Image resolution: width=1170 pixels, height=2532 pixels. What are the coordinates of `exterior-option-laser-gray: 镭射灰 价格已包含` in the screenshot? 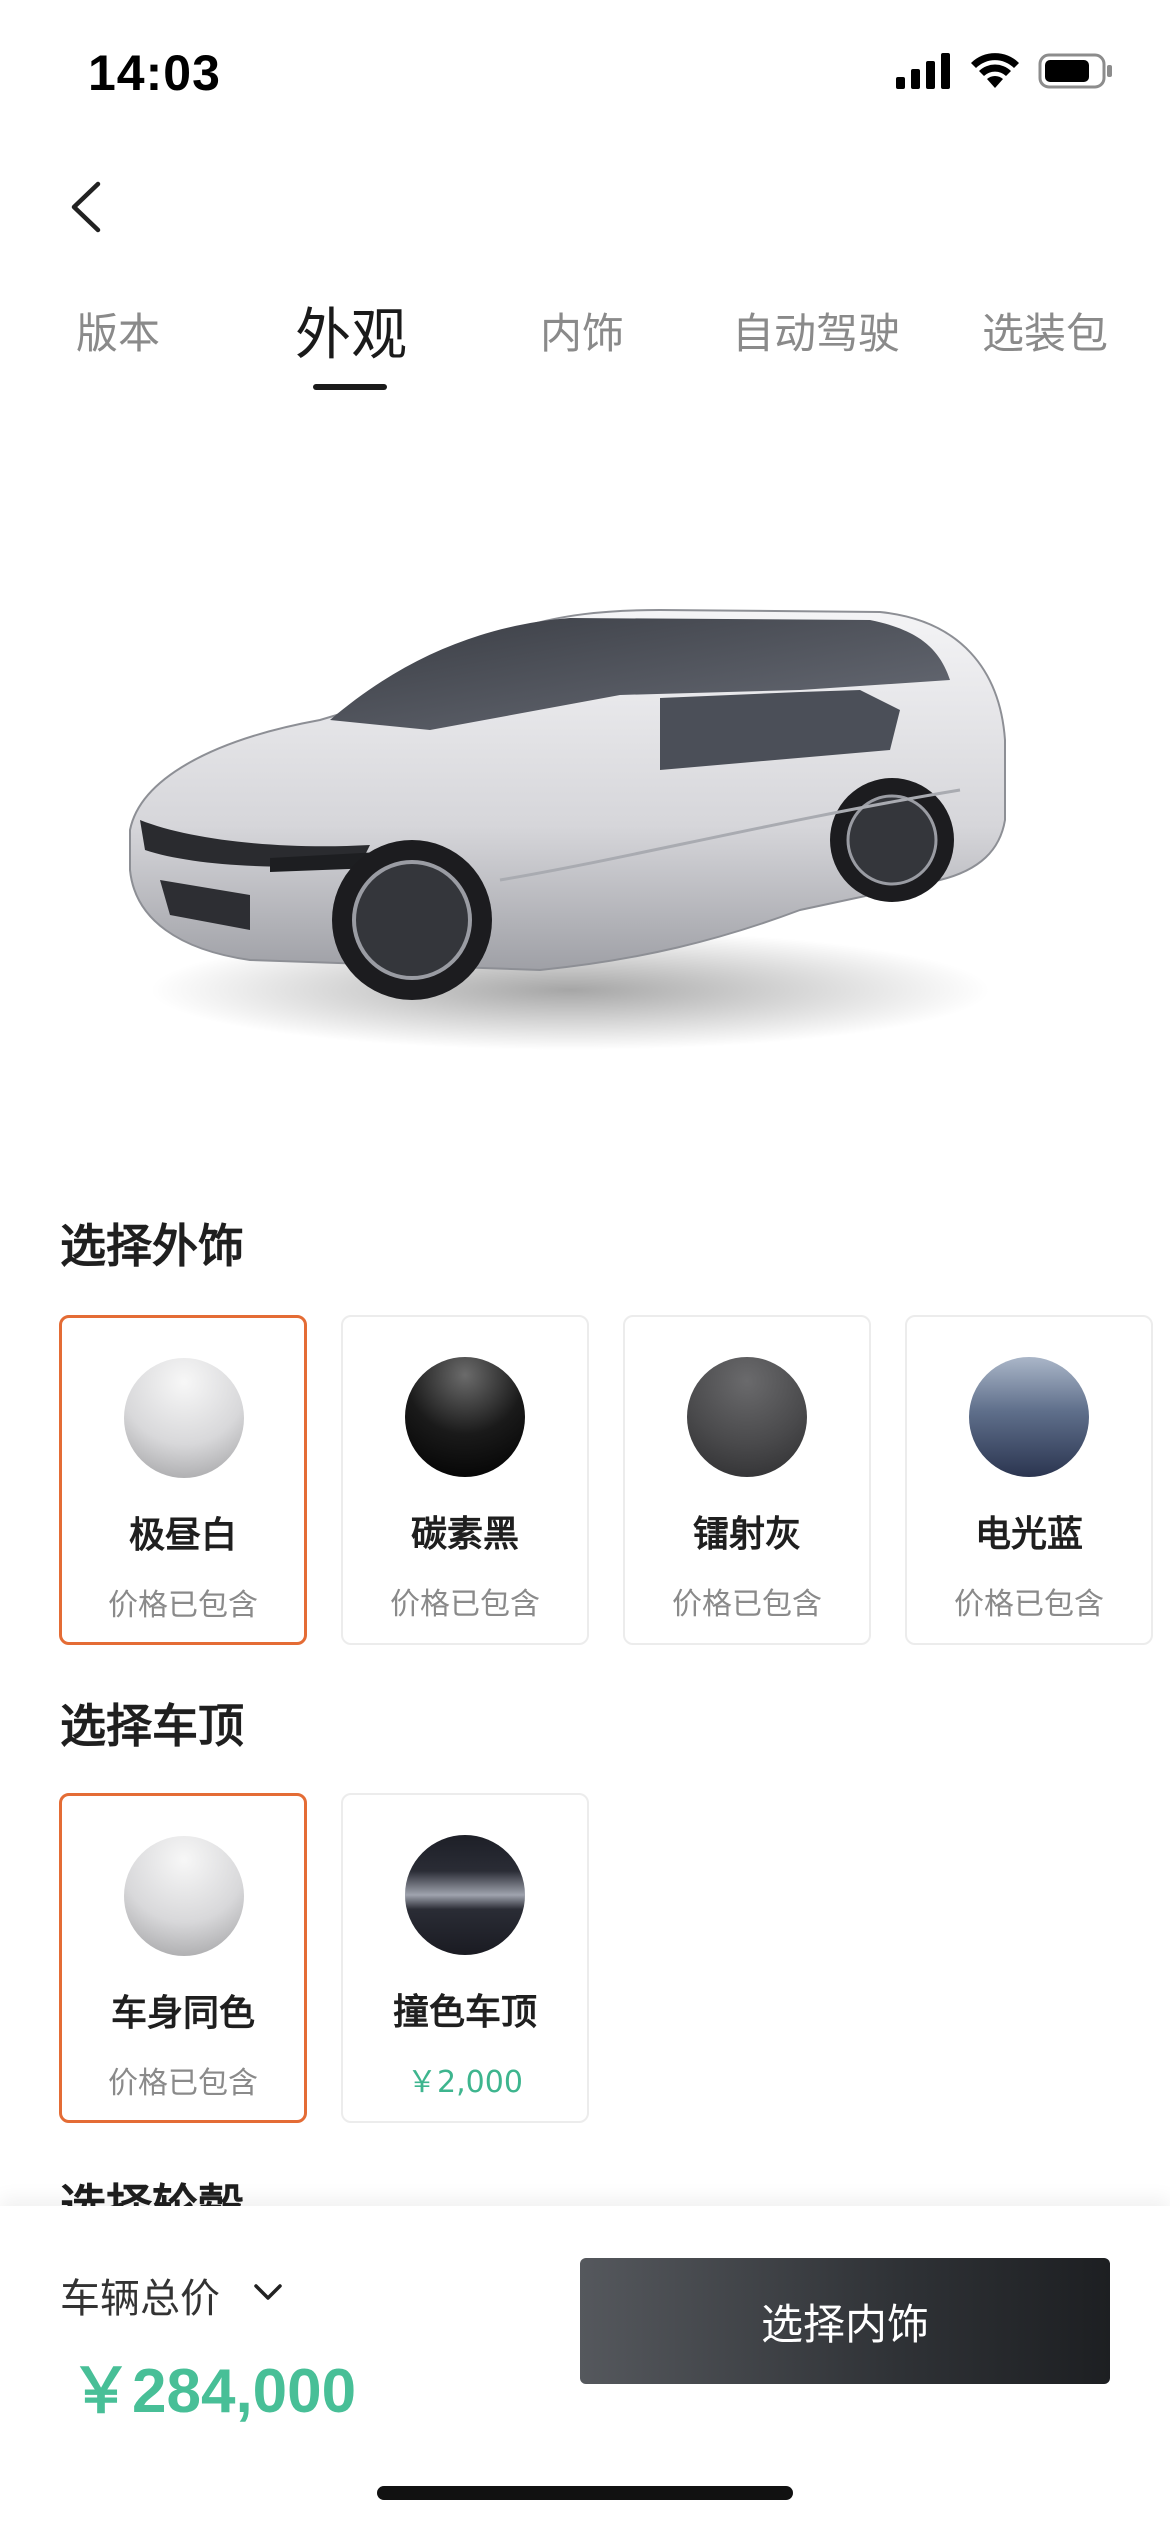 It's located at (747, 1480).